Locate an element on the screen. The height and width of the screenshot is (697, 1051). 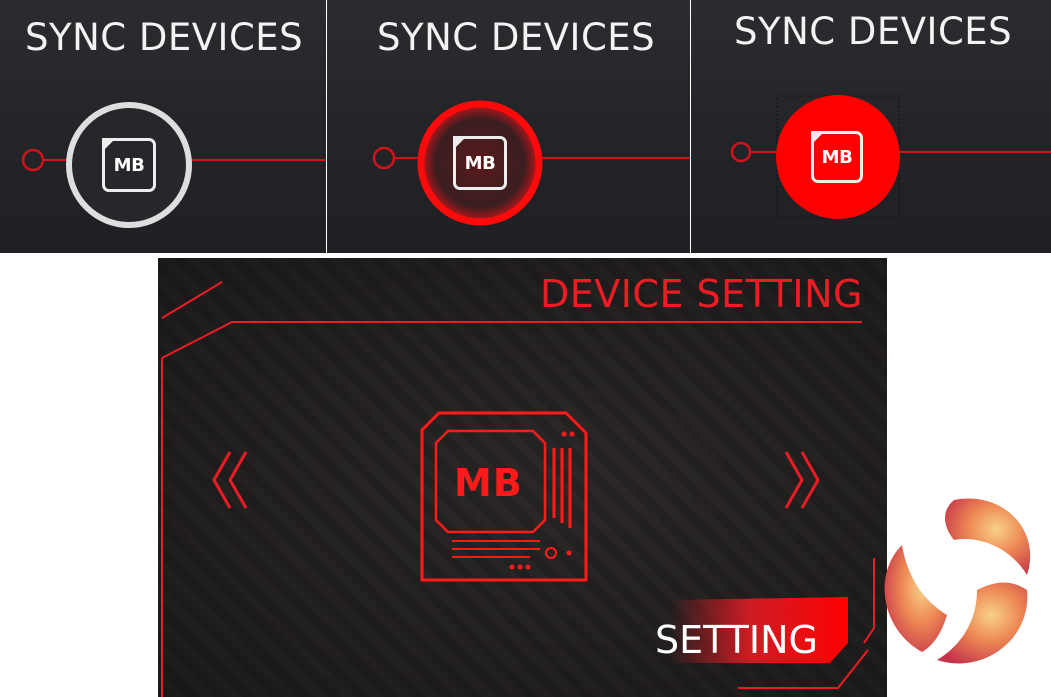
device-setting-title: DEVICE SETTING is located at coordinates (701, 294).